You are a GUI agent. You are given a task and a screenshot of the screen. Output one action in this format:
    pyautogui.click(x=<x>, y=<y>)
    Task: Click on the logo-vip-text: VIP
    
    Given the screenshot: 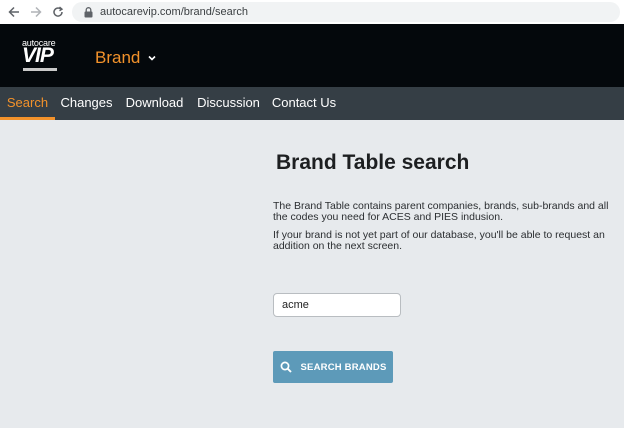 What is the action you would take?
    pyautogui.click(x=38, y=55)
    